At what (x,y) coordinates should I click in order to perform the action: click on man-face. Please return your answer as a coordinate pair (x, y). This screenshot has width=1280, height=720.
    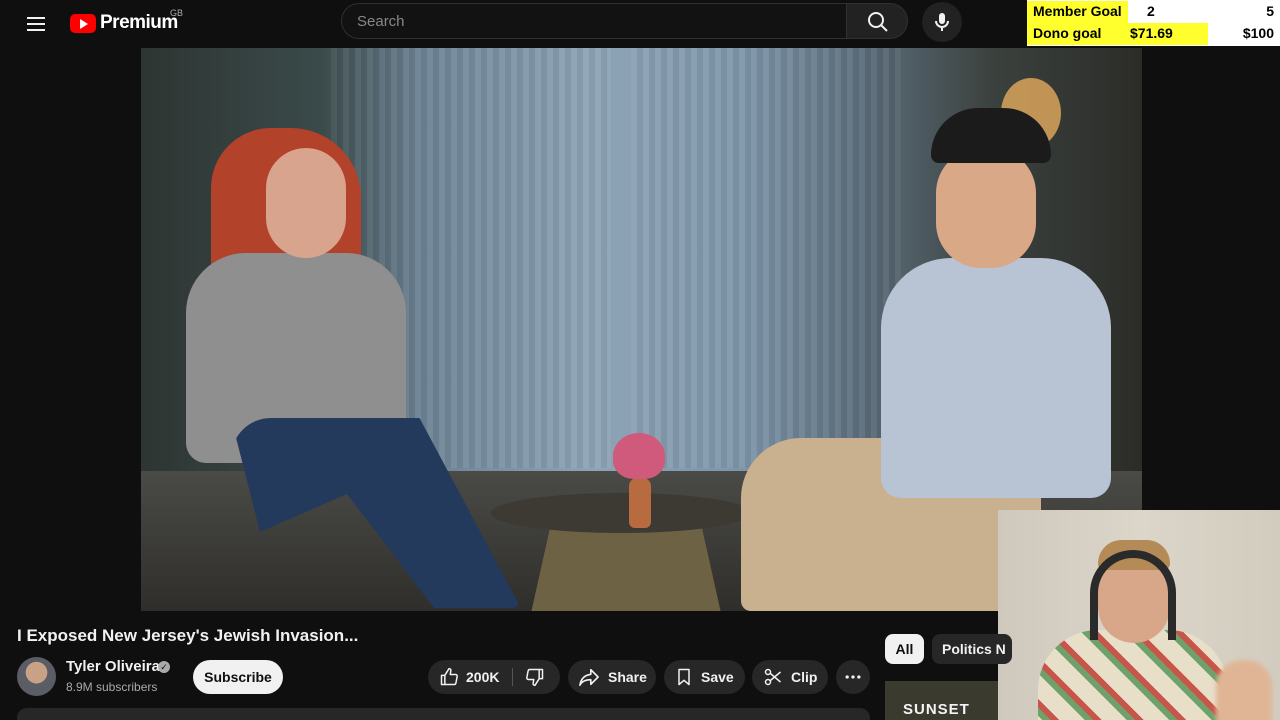
    Looking at the image, I should click on (986, 208).